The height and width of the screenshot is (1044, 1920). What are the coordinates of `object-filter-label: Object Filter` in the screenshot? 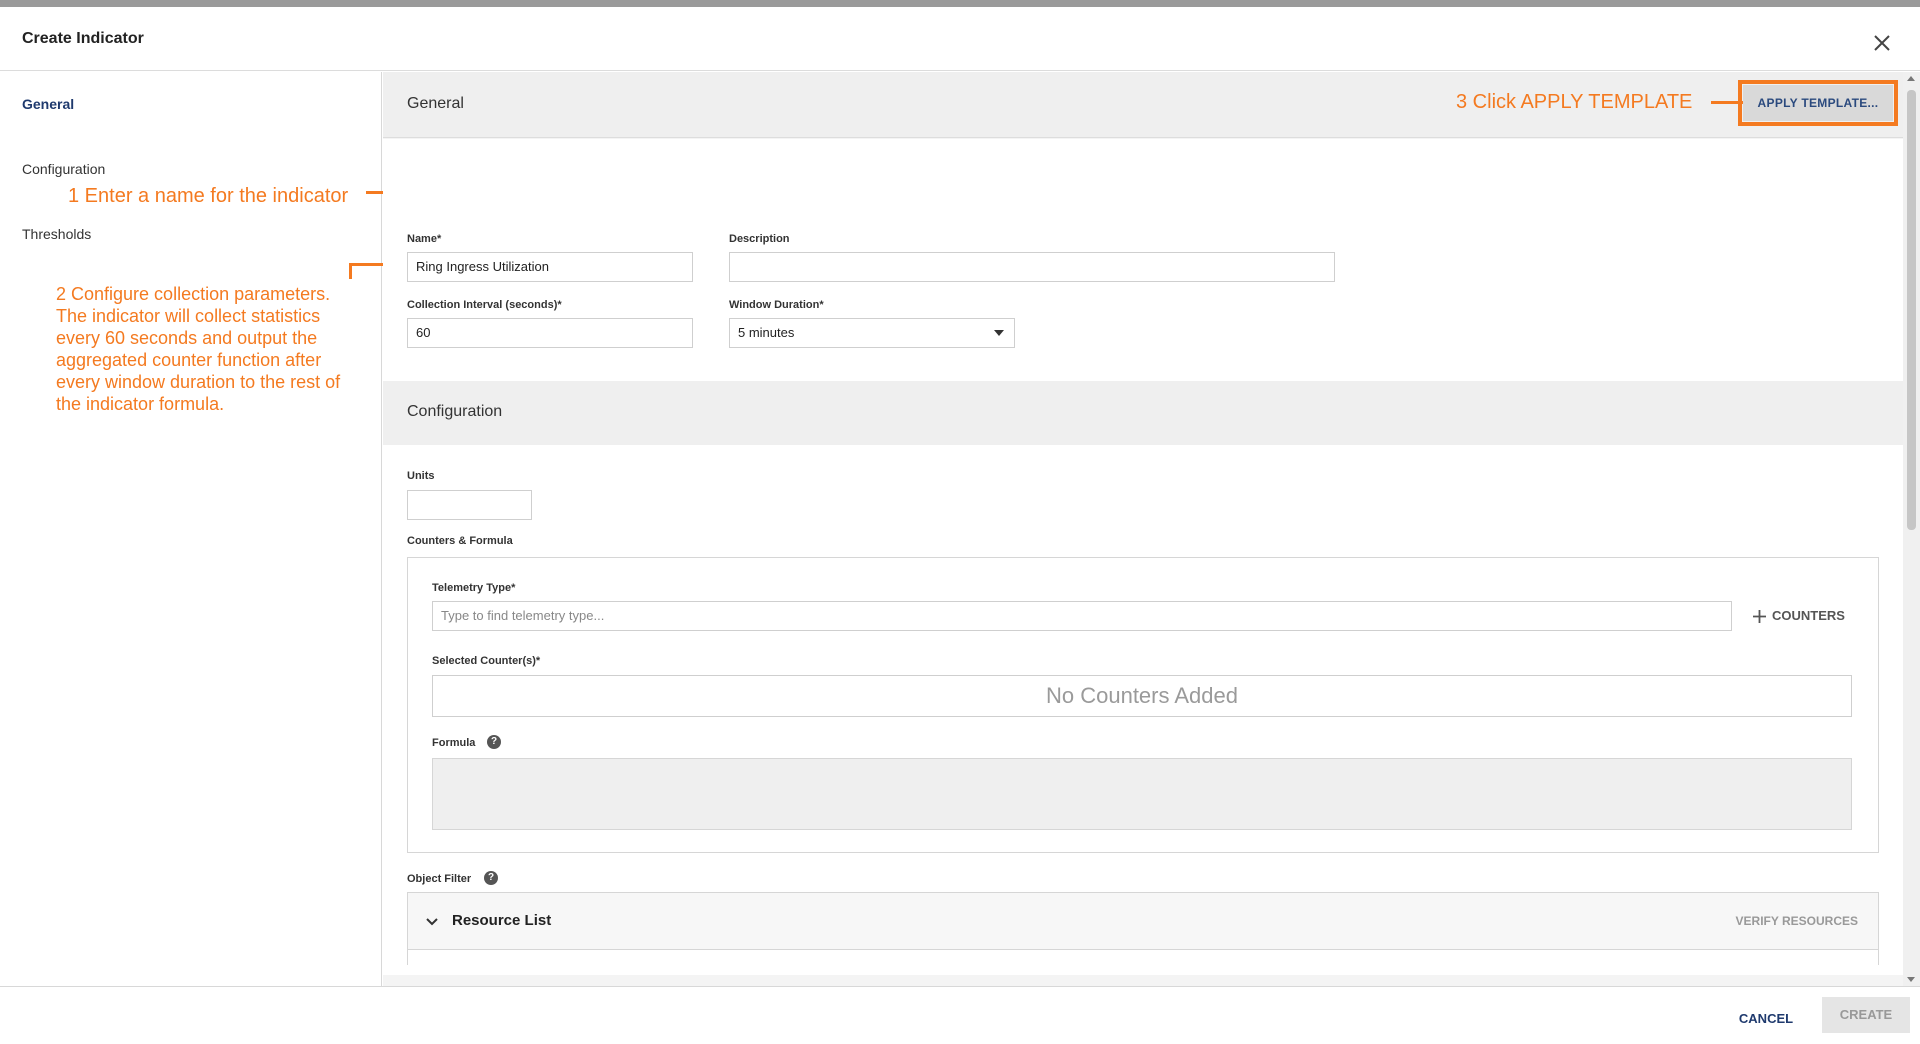 It's located at (439, 879).